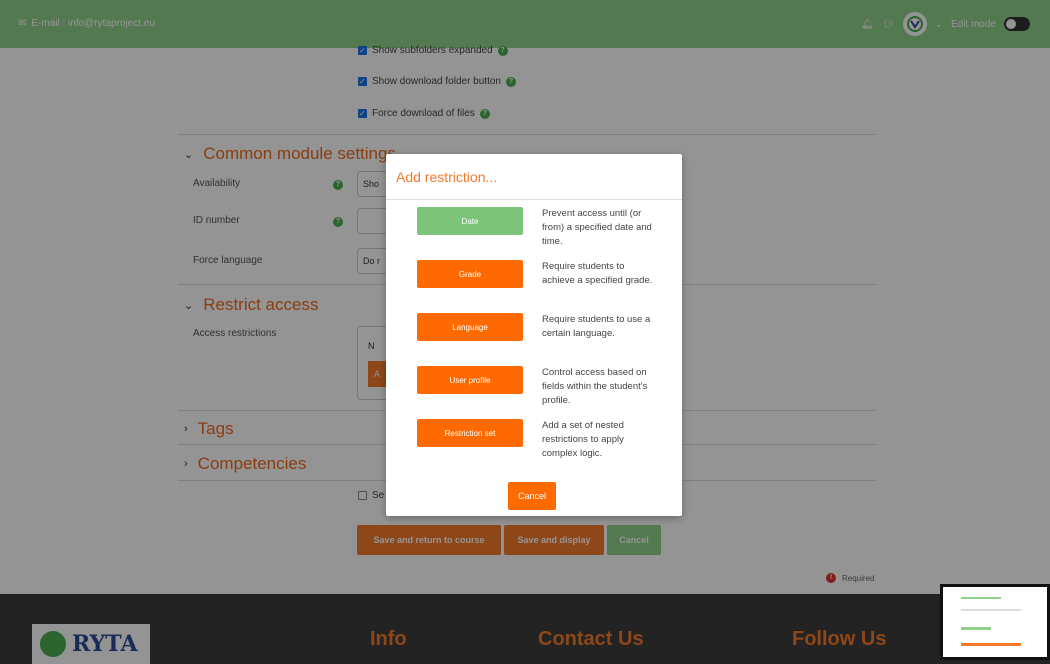  I want to click on restriction-set-button: Restriction set, so click(470, 433).